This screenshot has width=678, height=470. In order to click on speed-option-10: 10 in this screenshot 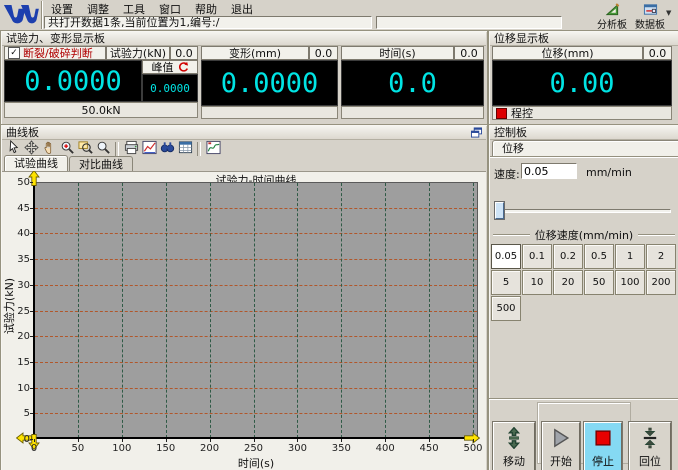, I will do `click(537, 282)`.